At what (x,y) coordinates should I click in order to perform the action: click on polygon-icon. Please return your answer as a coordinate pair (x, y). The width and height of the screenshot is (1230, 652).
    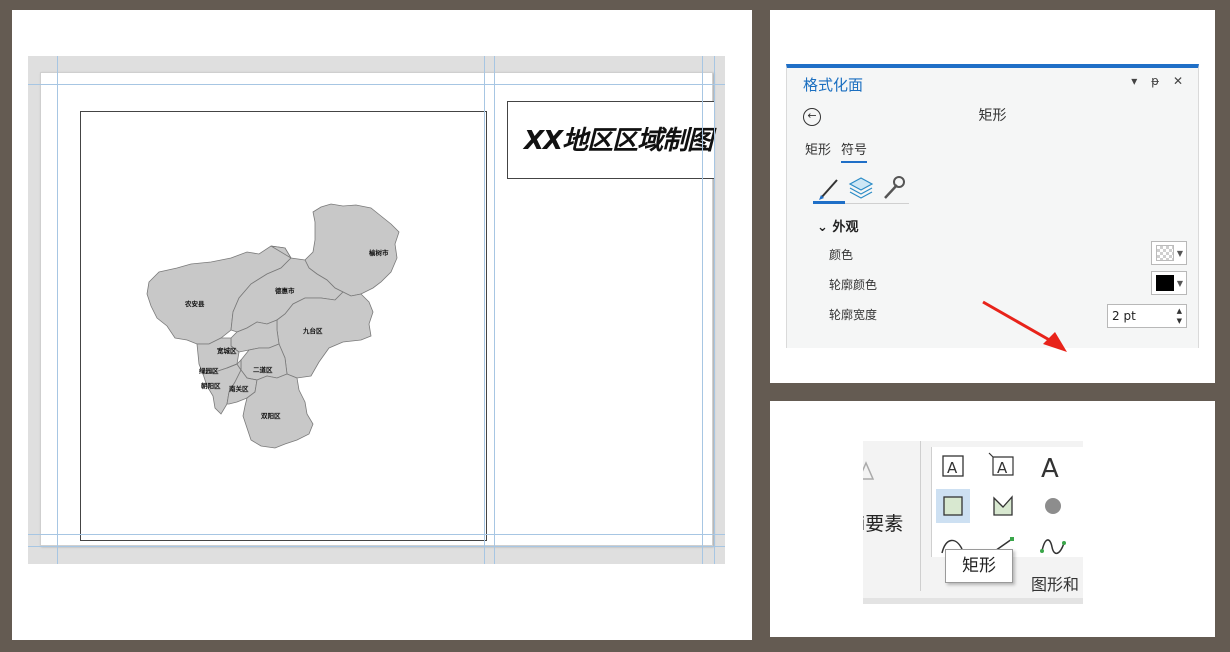
    Looking at the image, I should click on (1003, 506).